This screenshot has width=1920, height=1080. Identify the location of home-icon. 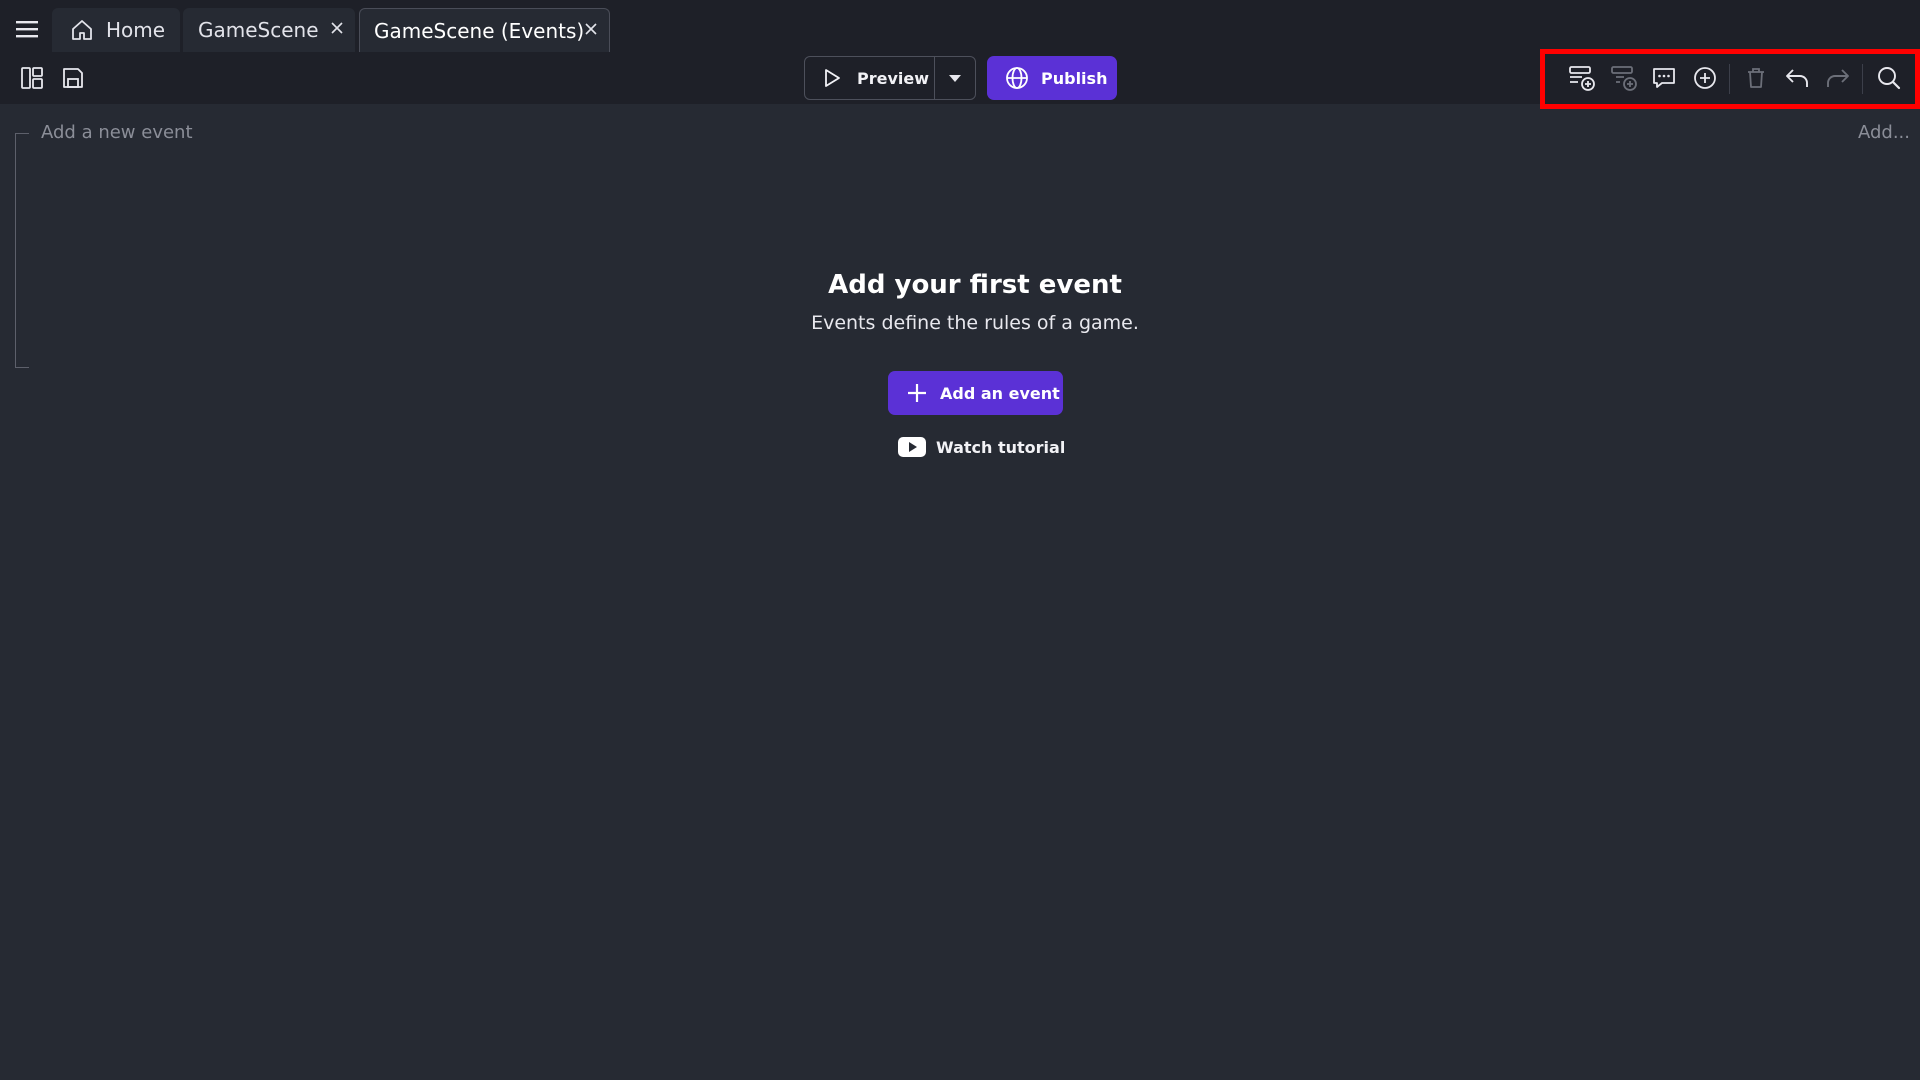
(82, 30).